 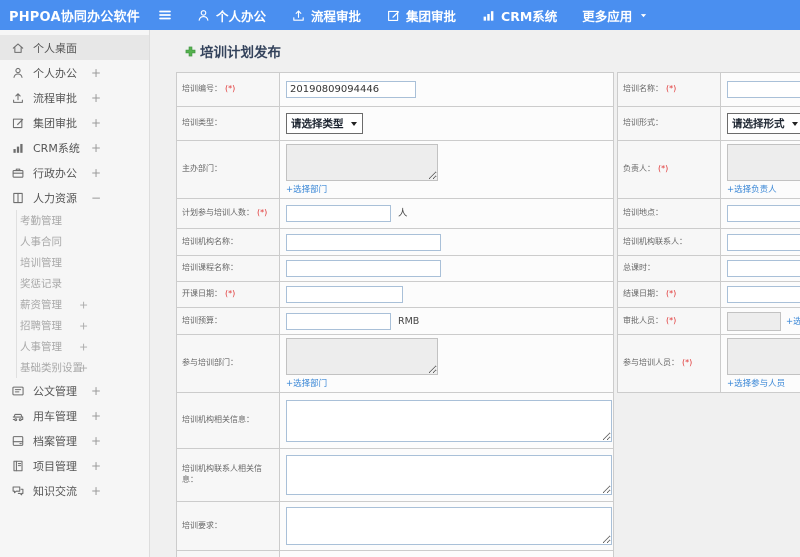 I want to click on sidebar-item-document-mgmt: 公文管理 +, so click(x=74, y=390).